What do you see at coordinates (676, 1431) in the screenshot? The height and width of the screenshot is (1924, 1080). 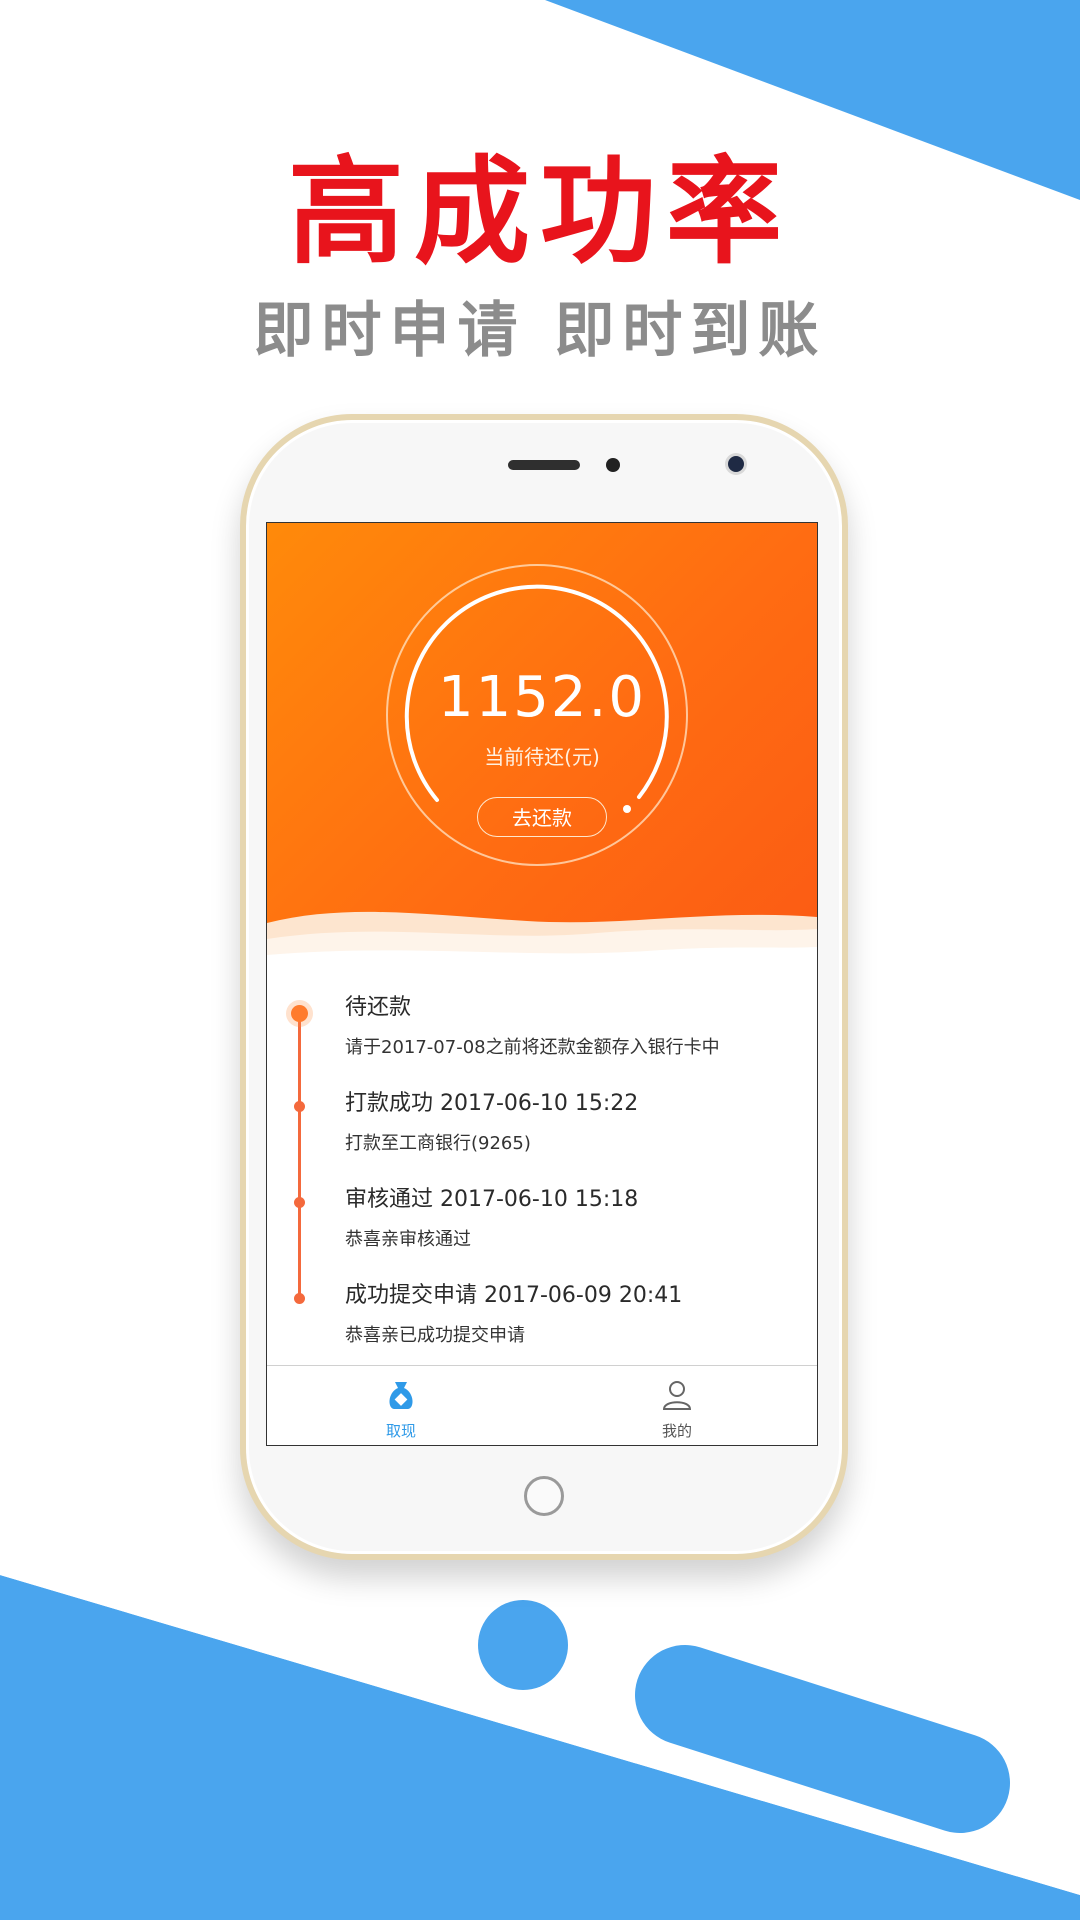 I see `tab-mine-label: 我的` at bounding box center [676, 1431].